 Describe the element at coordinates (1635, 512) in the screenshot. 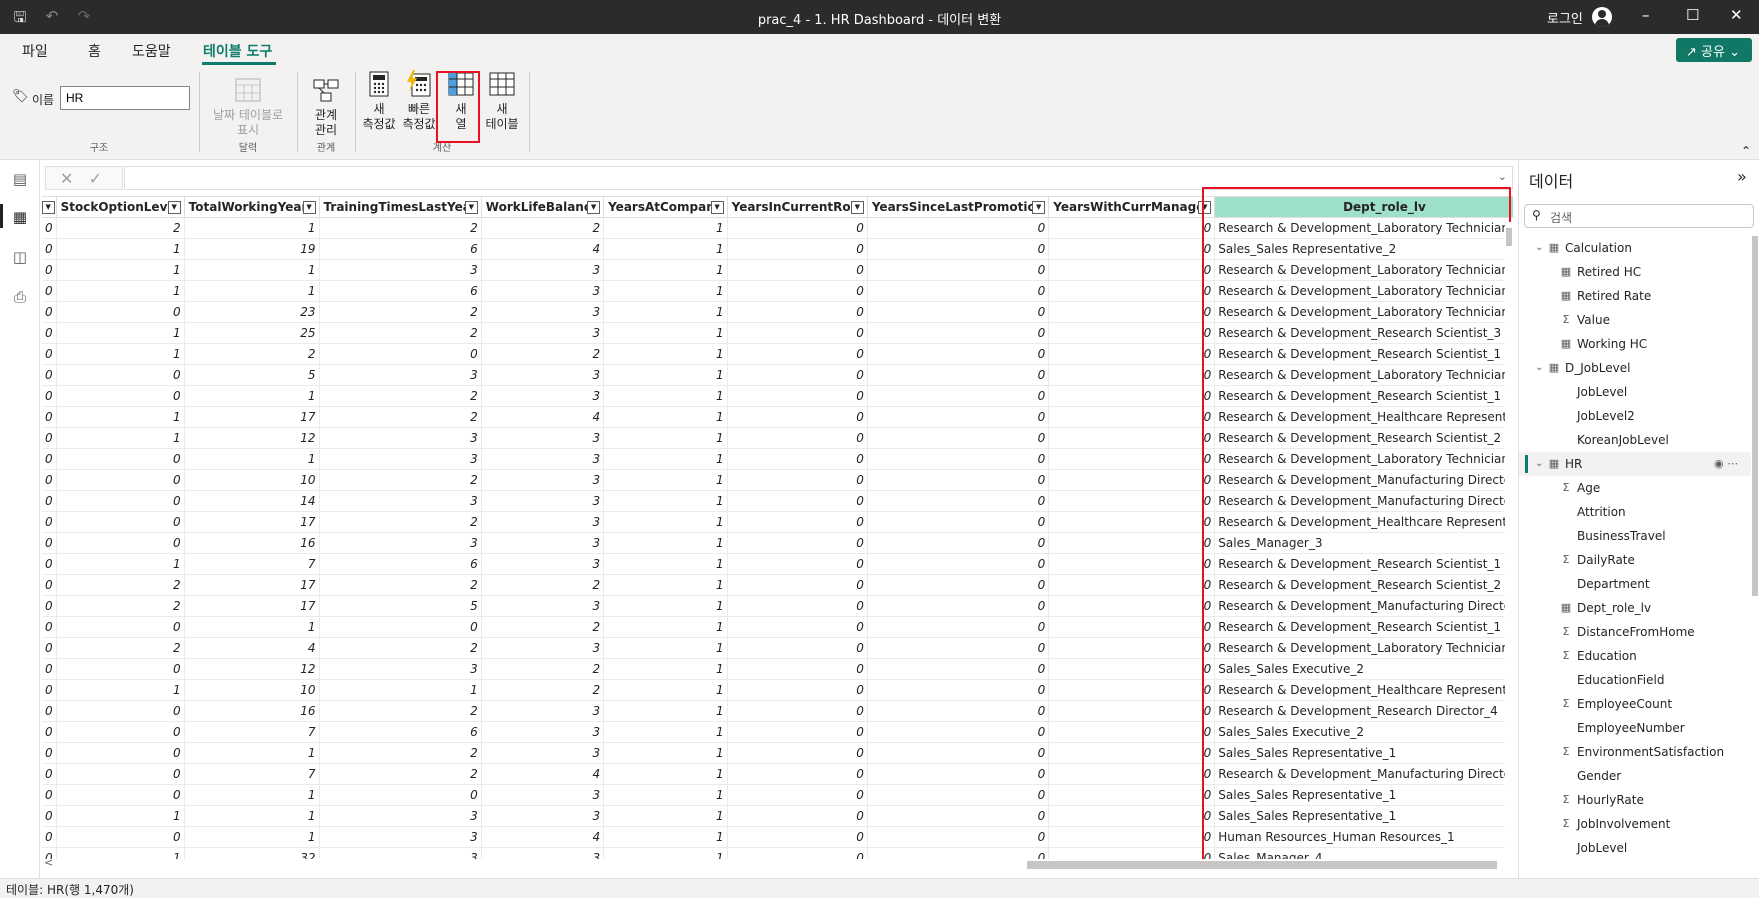

I see `field-item: Attrition` at that location.